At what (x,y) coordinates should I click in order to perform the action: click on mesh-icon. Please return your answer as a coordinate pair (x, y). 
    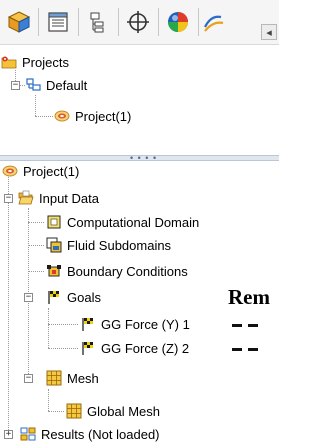
    Looking at the image, I should click on (54, 378).